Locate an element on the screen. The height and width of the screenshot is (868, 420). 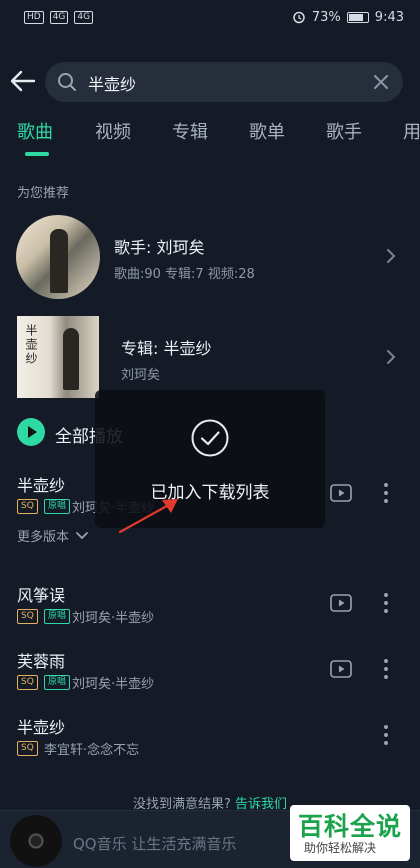
song-row: 风筝误 SQ 原唱 刘珂矣·半壶纱 is located at coordinates (210, 612).